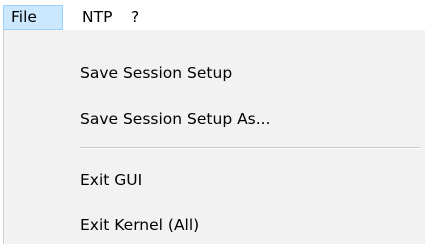  Describe the element at coordinates (33, 17) in the screenshot. I see `menu-file: File` at that location.